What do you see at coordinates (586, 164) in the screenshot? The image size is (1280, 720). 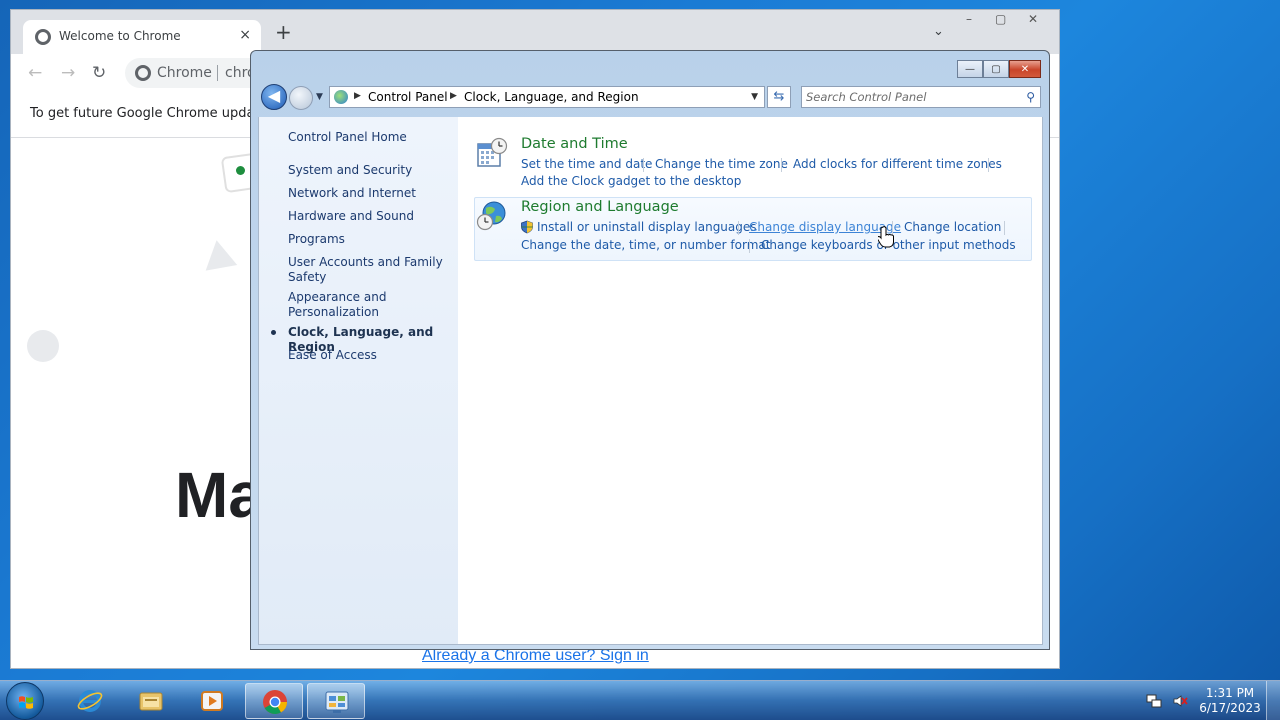 I see `task-set-time-date: Set the time and date` at bounding box center [586, 164].